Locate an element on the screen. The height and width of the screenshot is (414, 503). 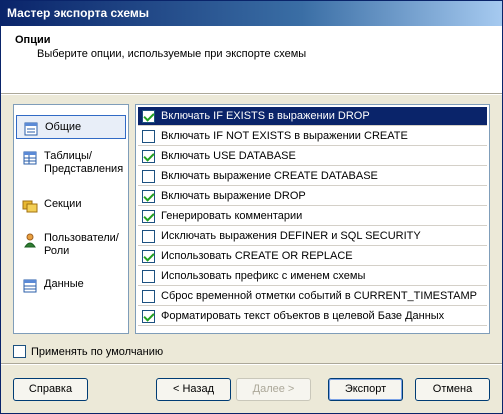
nav-item-sections: Секции is located at coordinates (71, 207).